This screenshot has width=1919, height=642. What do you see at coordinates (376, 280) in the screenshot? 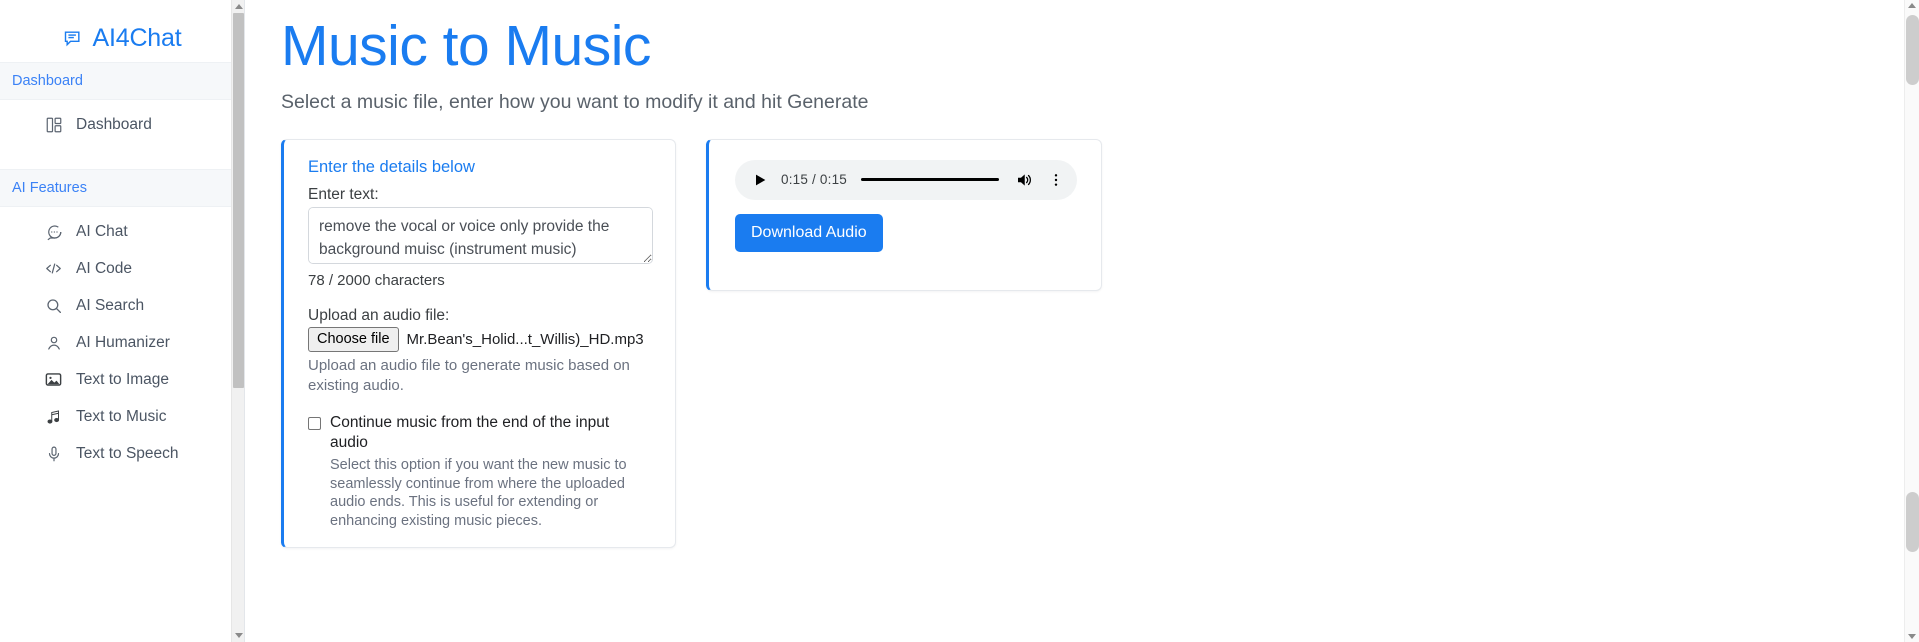
I see `character-counter: 78 / 2000 characters` at bounding box center [376, 280].